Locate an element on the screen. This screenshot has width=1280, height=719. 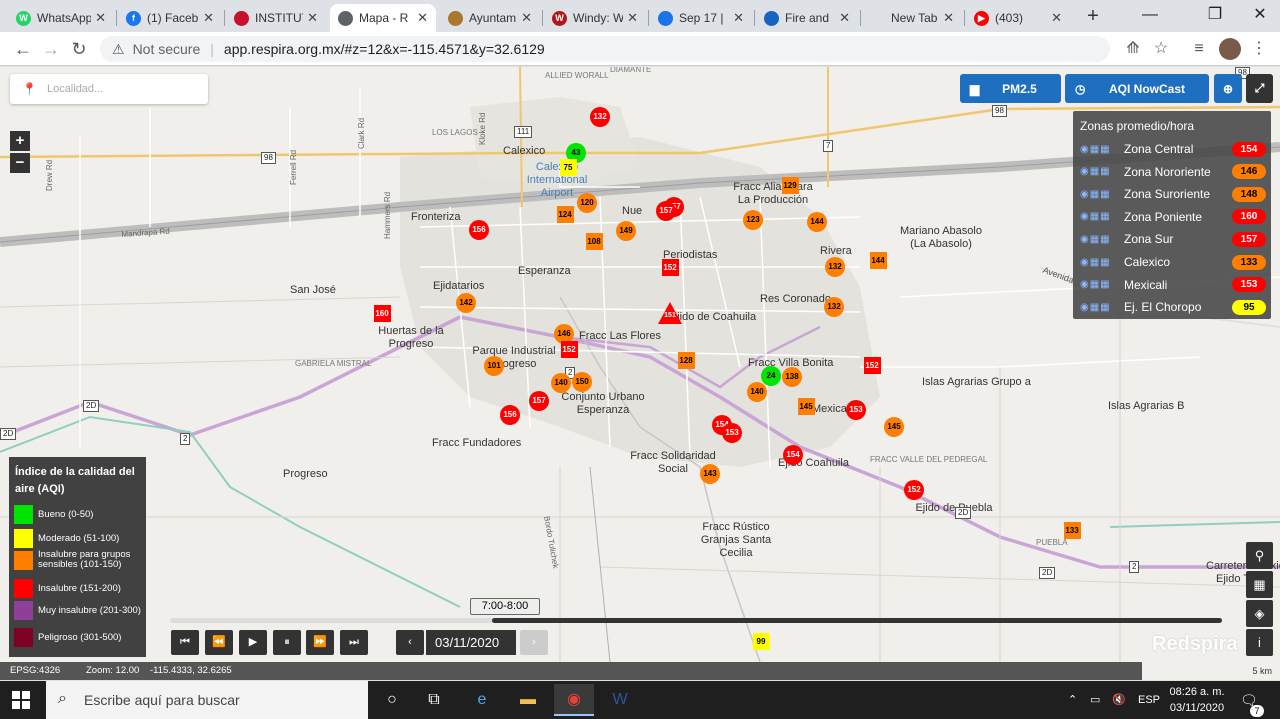
reading-list-icon: ≡ is located at coordinates (1199, 49).